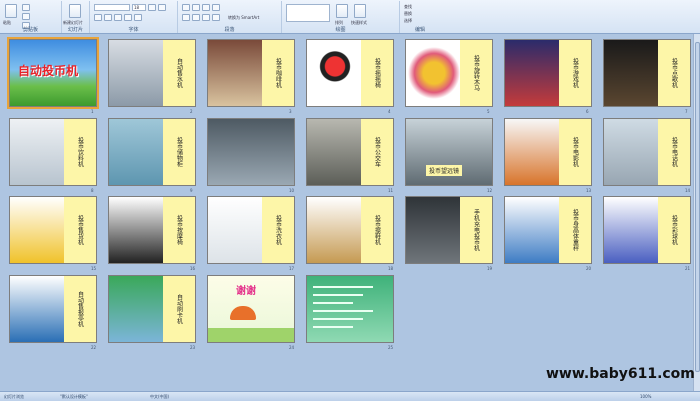 The width and height of the screenshot is (700, 401). I want to click on slide-number: 22, so click(94, 347).